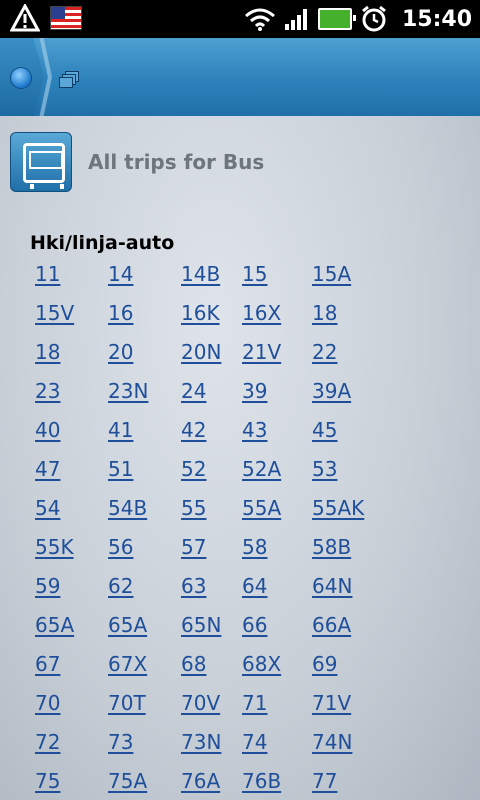 This screenshot has width=480, height=800. What do you see at coordinates (127, 781) in the screenshot?
I see `route-link: 75A` at bounding box center [127, 781].